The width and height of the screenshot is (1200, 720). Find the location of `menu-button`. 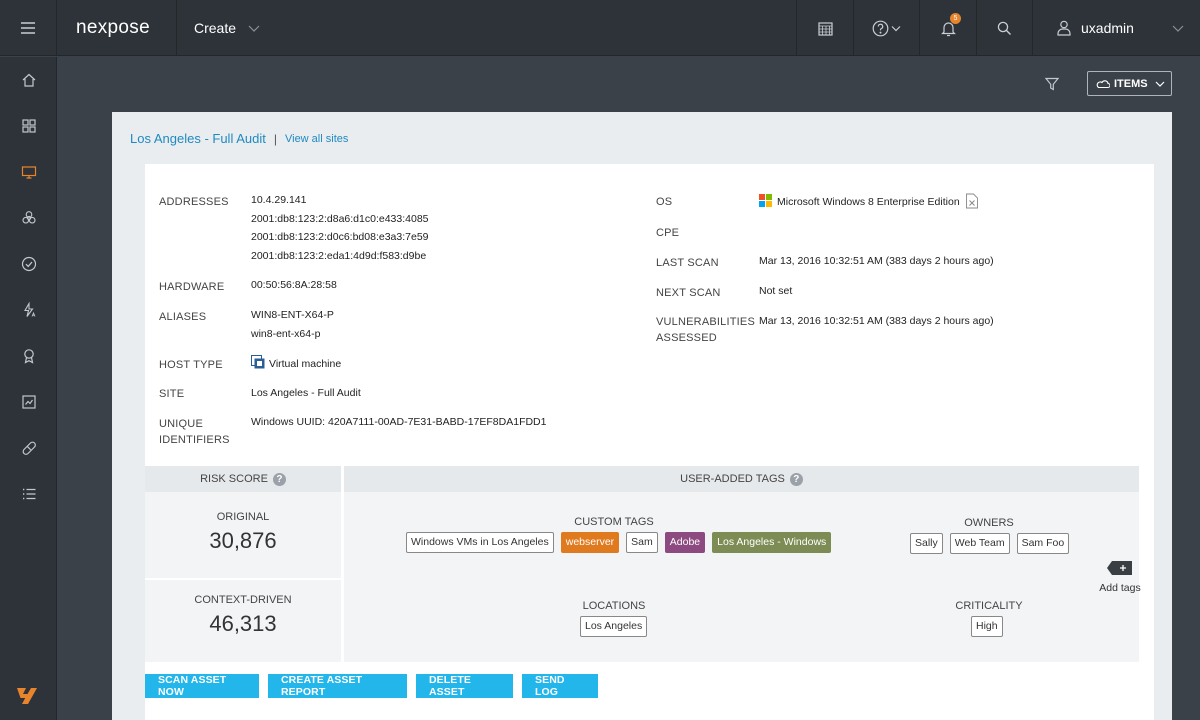

menu-button is located at coordinates (28, 28).